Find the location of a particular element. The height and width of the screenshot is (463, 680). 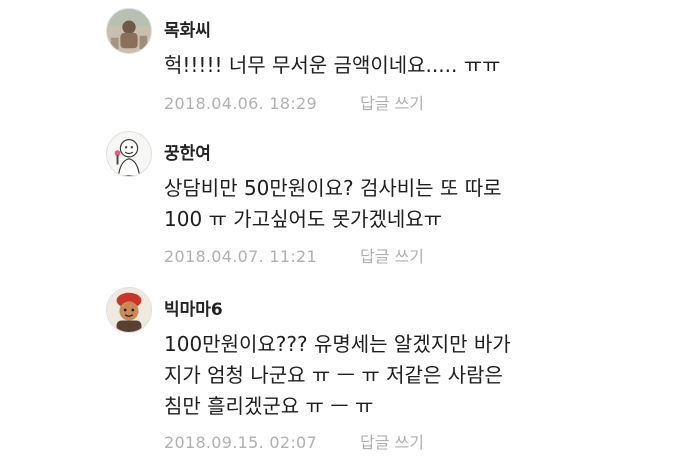

character-avatar-icon is located at coordinates (129, 310).